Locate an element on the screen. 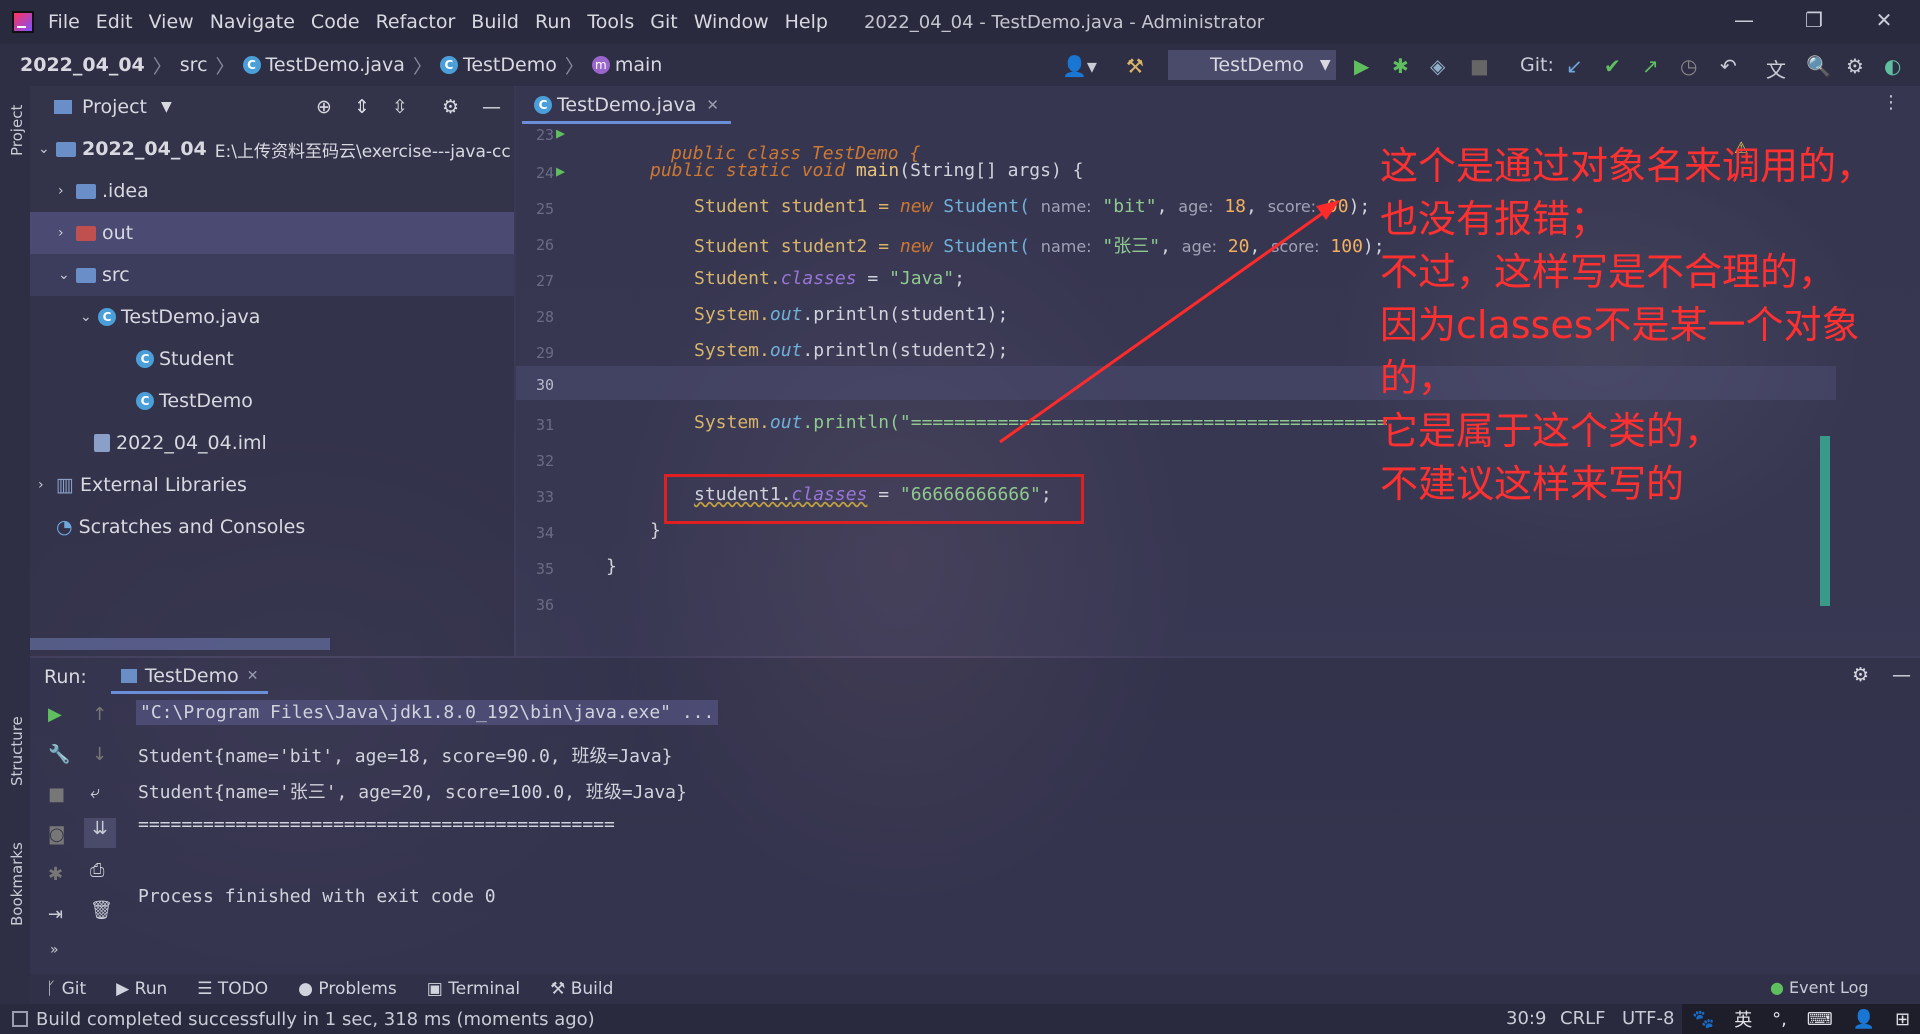 The image size is (1920, 1034). menu-navigate: Navigate is located at coordinates (252, 22).